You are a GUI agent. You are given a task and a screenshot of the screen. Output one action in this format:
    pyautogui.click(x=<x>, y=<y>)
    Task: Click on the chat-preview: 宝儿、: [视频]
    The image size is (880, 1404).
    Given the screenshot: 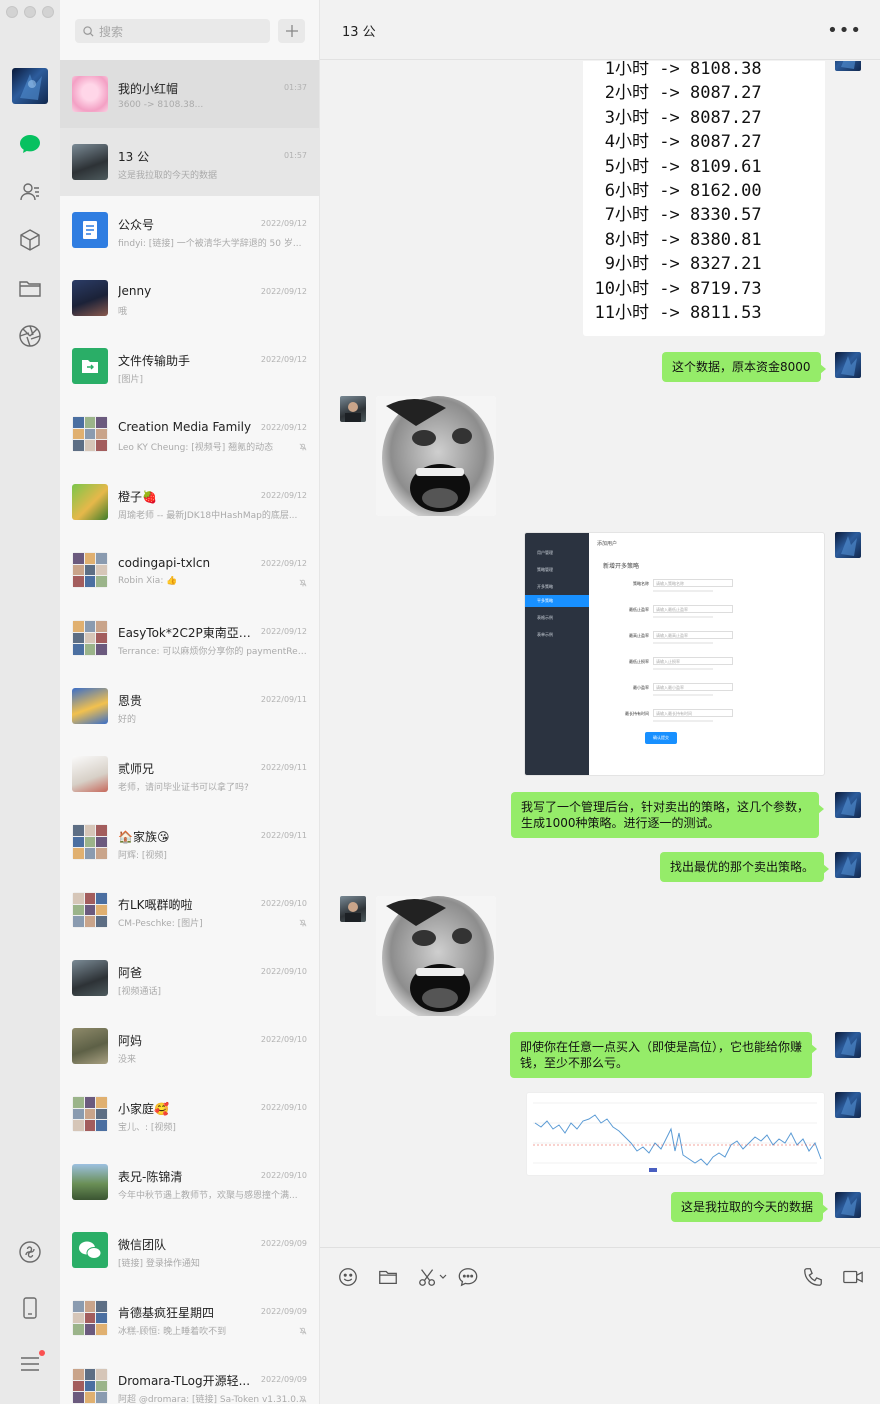 What is the action you would take?
    pyautogui.click(x=147, y=1128)
    